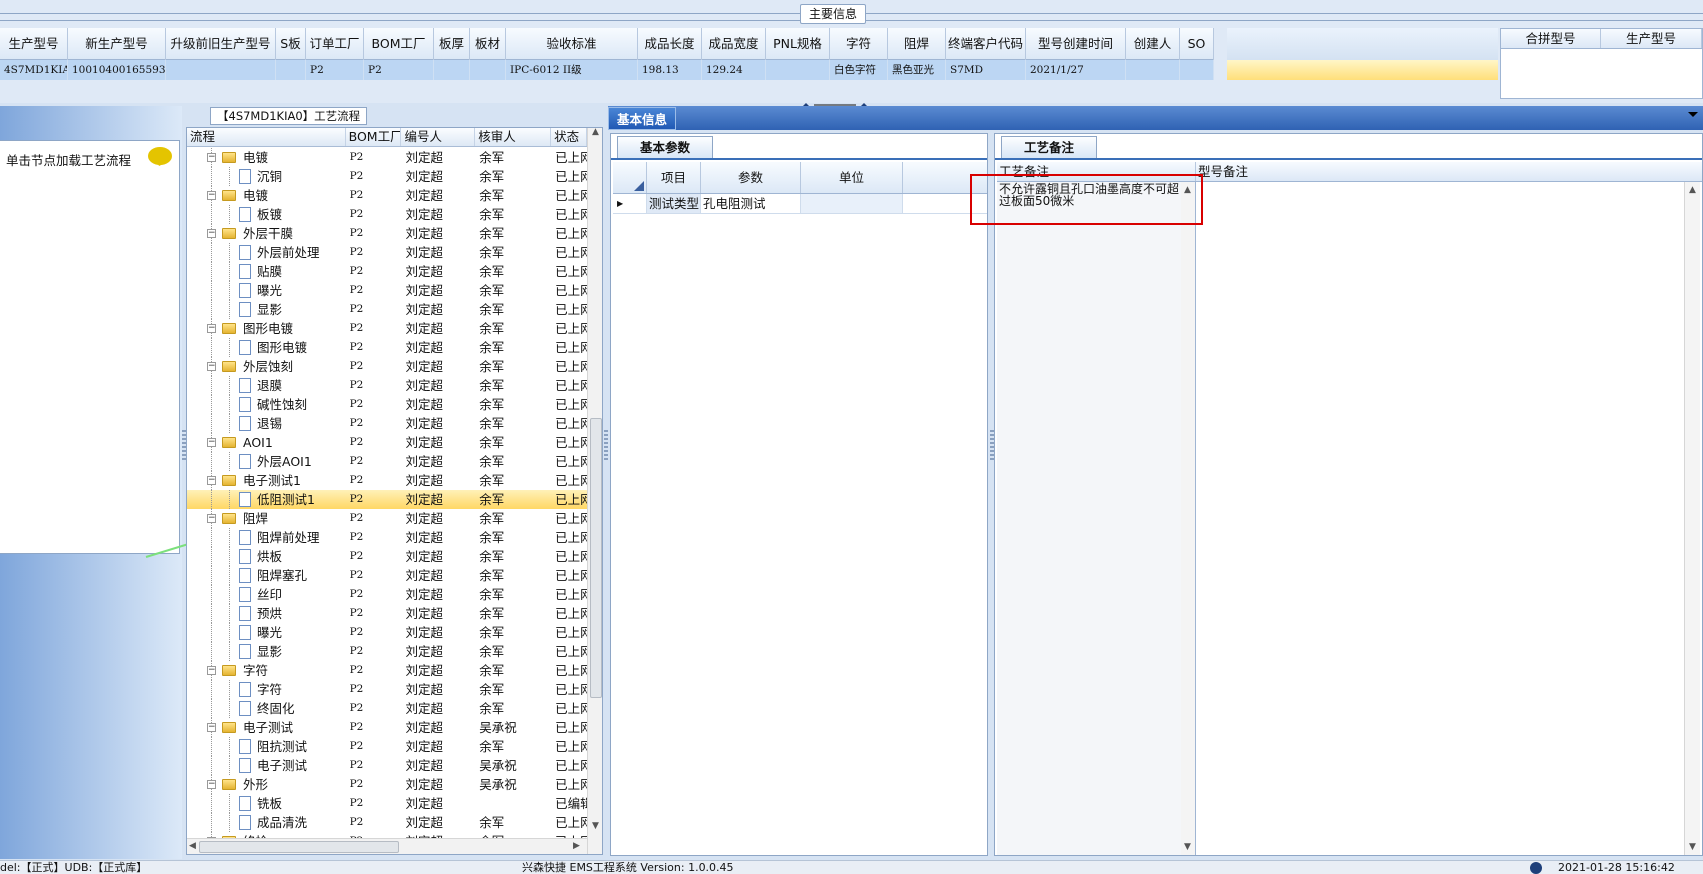 Image resolution: width=1703 pixels, height=874 pixels. I want to click on col-header-unit: 单位, so click(852, 177).